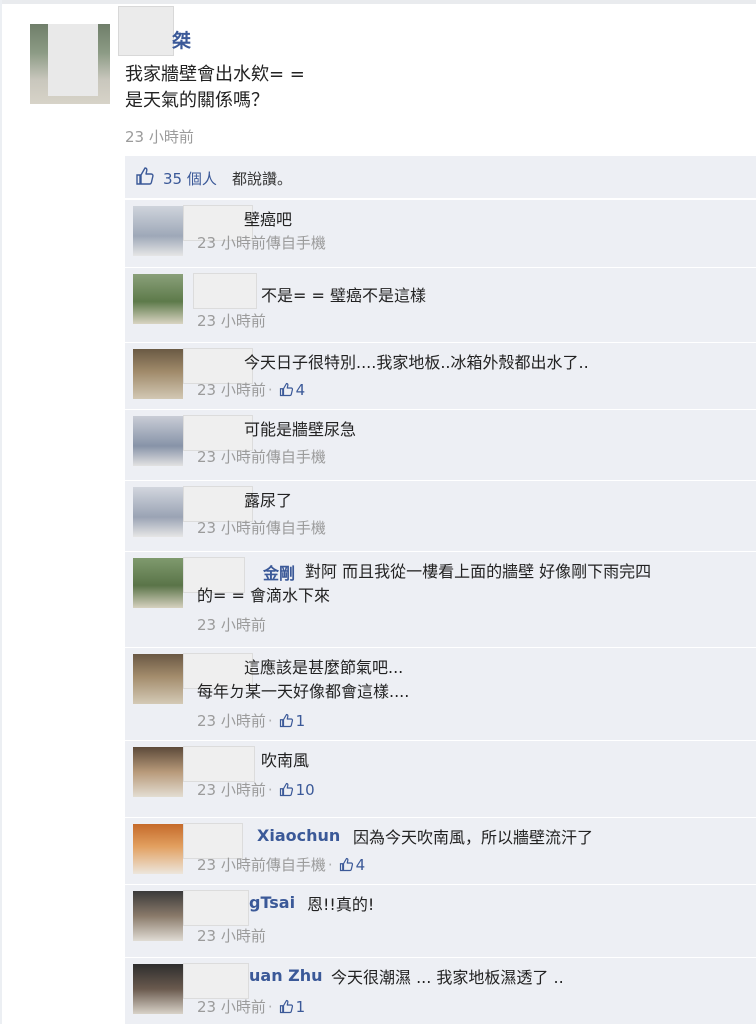  Describe the element at coordinates (262, 179) in the screenshot. I see `likes-summary-text: 都說讚。` at that location.